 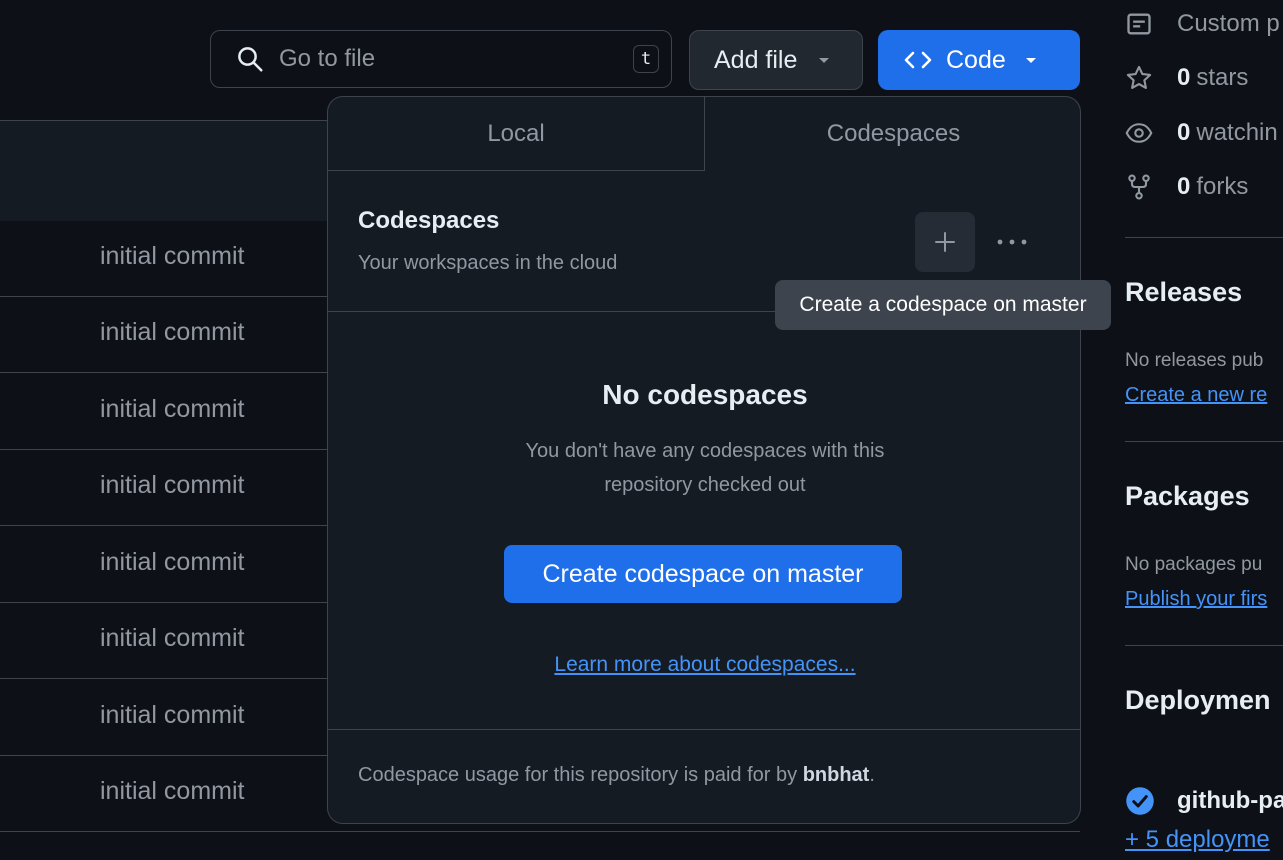 What do you see at coordinates (1184, 132) in the screenshot?
I see `watching-count: 0` at bounding box center [1184, 132].